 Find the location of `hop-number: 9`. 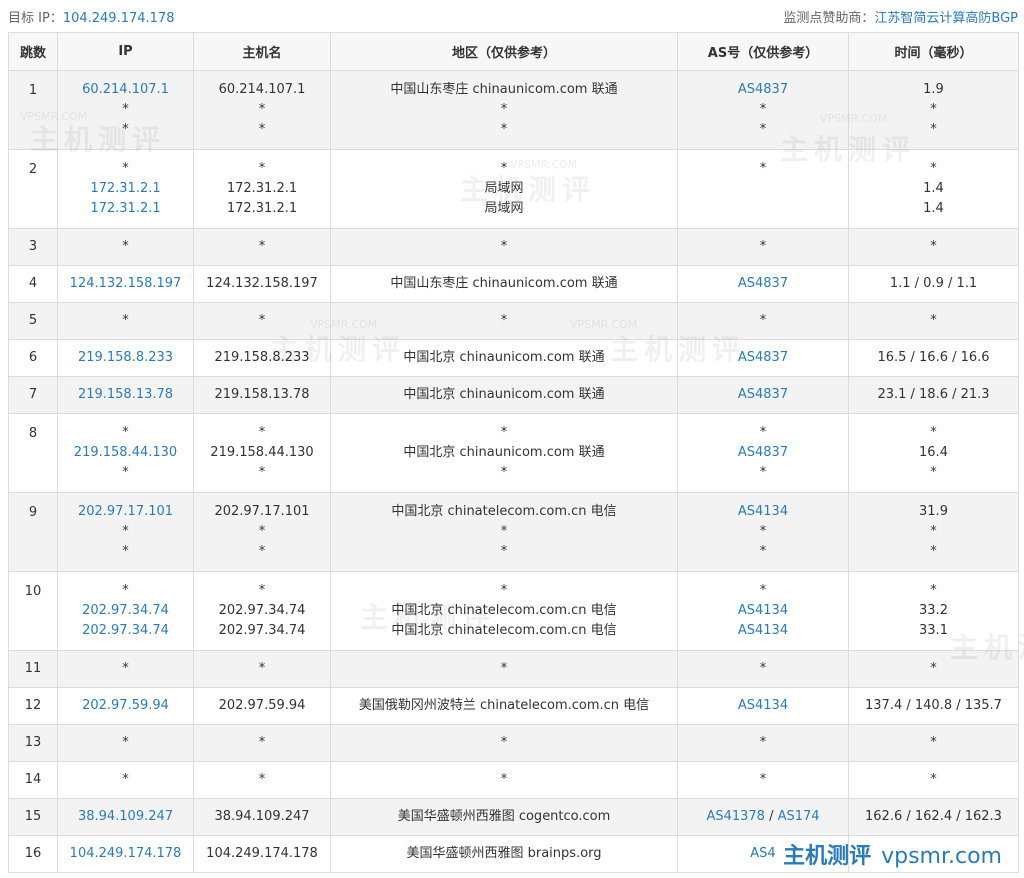

hop-number: 9 is located at coordinates (33, 512).